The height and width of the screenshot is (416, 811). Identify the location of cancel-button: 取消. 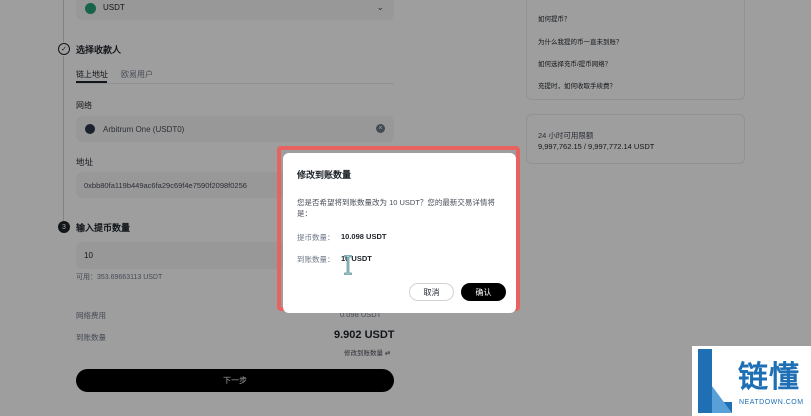
(431, 292).